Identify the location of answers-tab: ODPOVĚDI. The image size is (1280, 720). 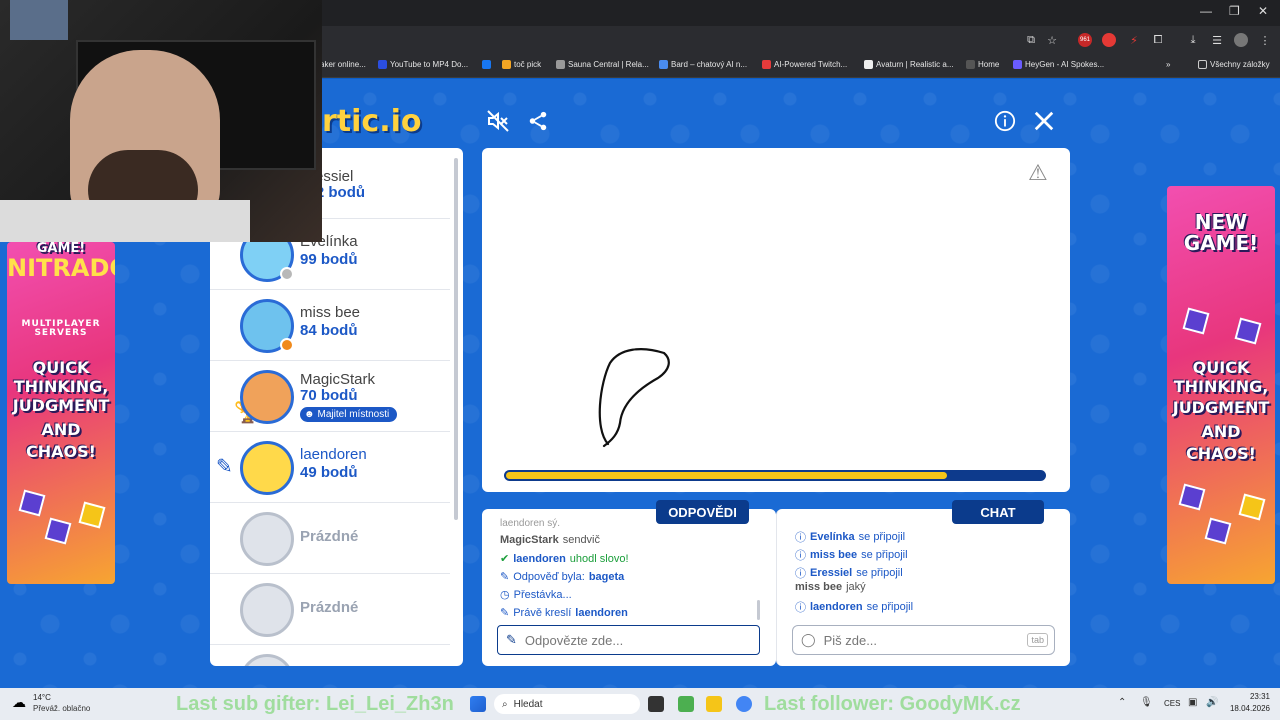
(702, 512).